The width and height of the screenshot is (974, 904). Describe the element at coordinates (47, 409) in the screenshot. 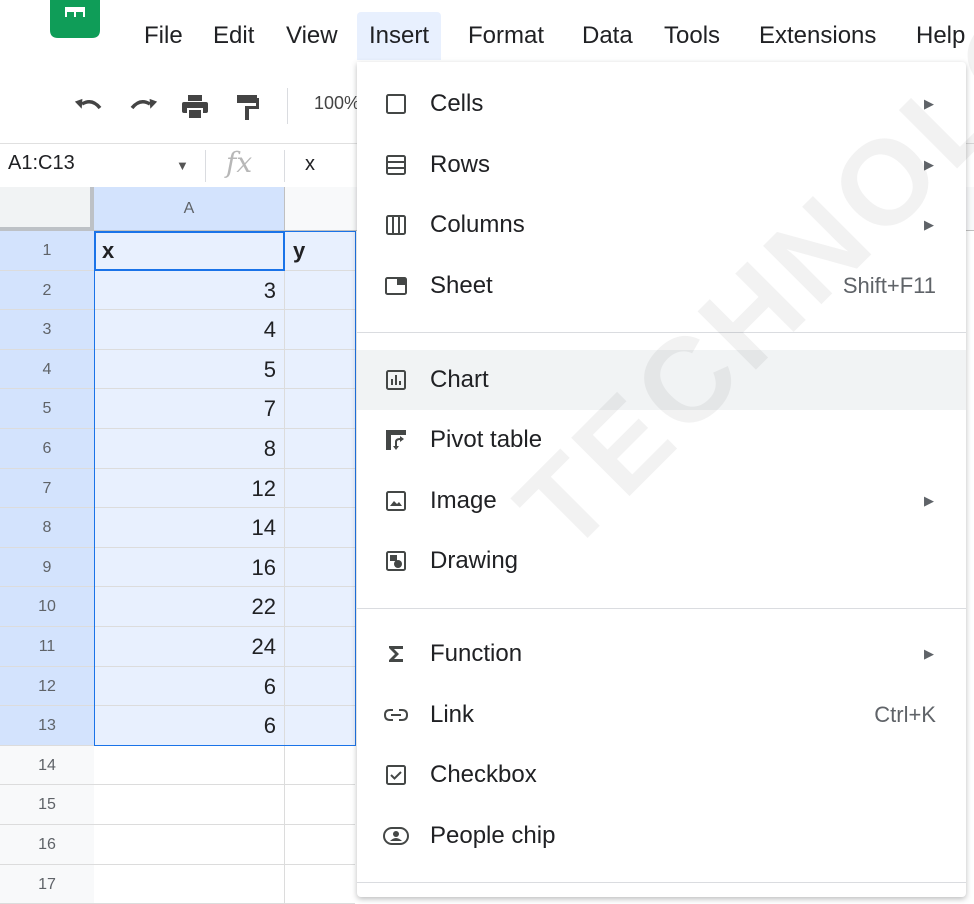

I see `row-header: 5` at that location.